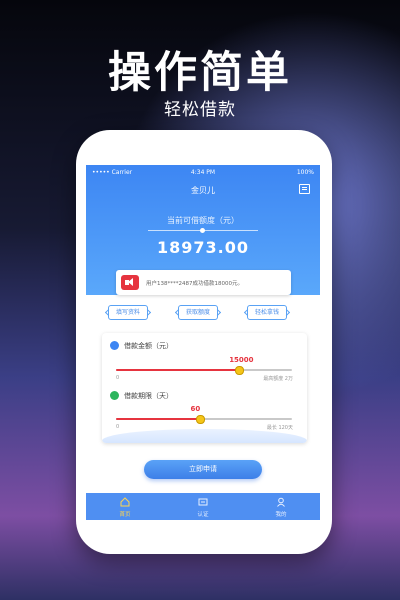  I want to click on promo-headline: 操作简单, so click(200, 73).